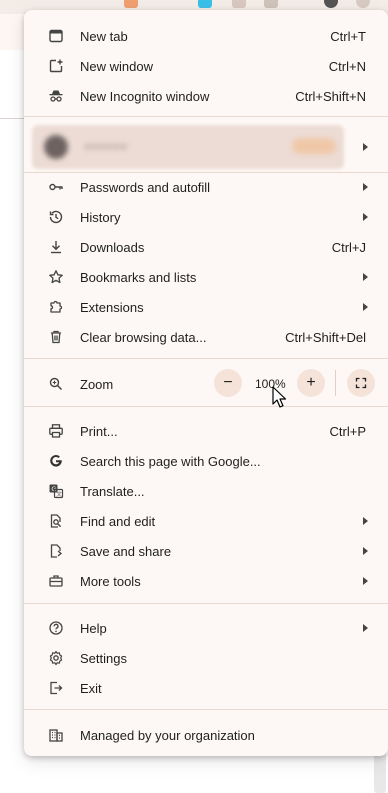  I want to click on avatar, so click(56, 147).